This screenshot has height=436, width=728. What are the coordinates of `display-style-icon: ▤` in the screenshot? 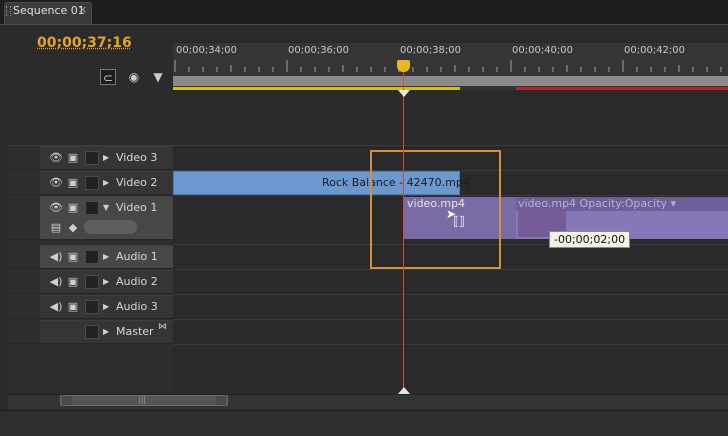 It's located at (56, 228).